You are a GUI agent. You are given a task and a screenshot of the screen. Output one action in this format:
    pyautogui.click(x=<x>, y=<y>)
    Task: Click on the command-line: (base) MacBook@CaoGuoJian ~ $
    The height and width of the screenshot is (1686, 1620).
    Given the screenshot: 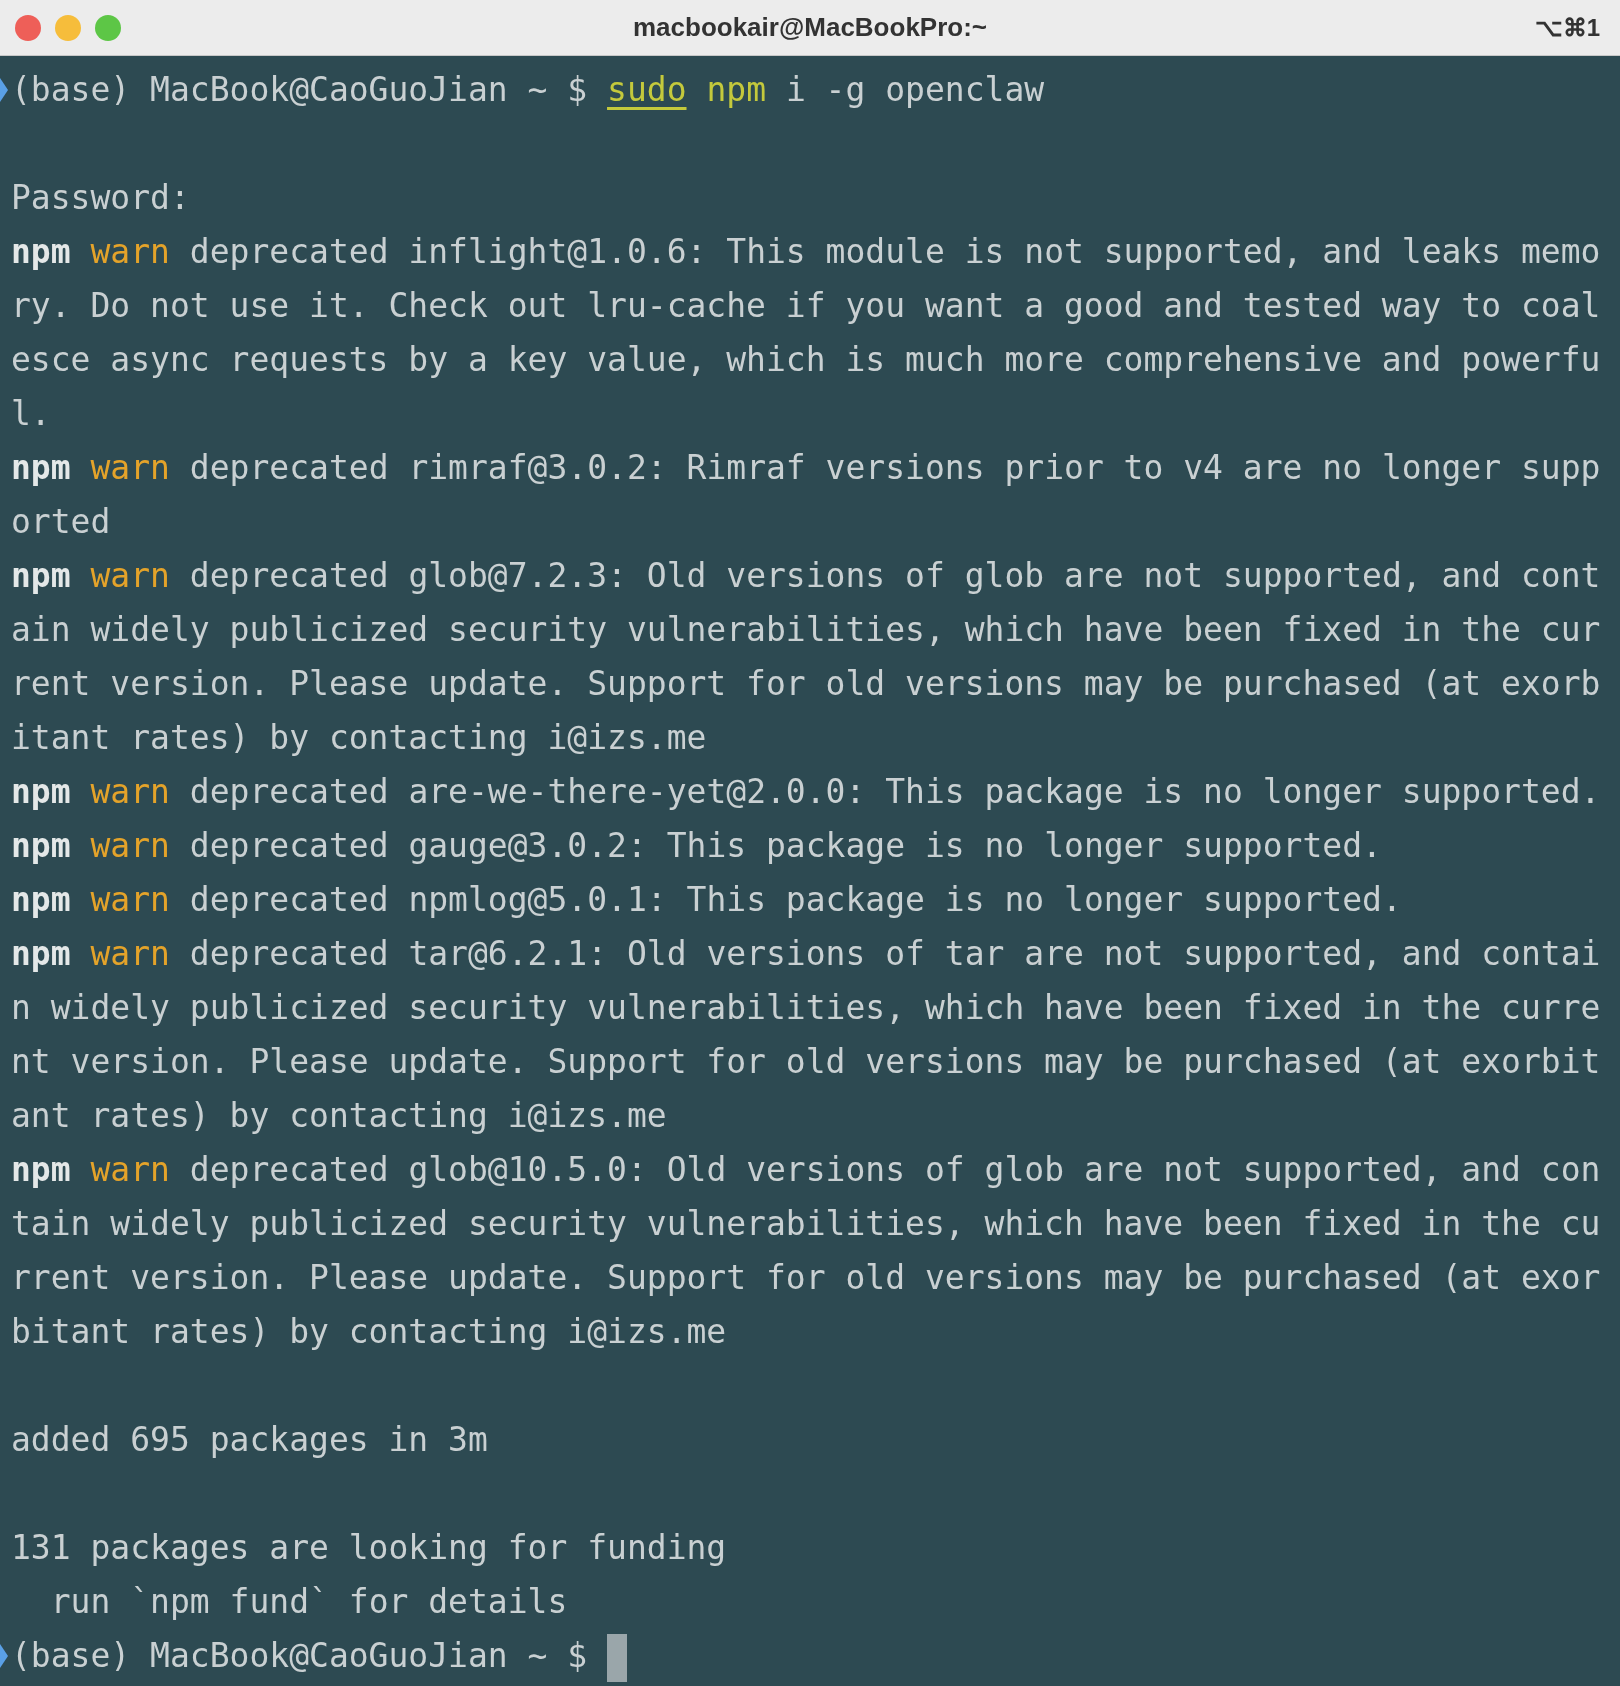 What is the action you would take?
    pyautogui.click(x=300, y=1655)
    